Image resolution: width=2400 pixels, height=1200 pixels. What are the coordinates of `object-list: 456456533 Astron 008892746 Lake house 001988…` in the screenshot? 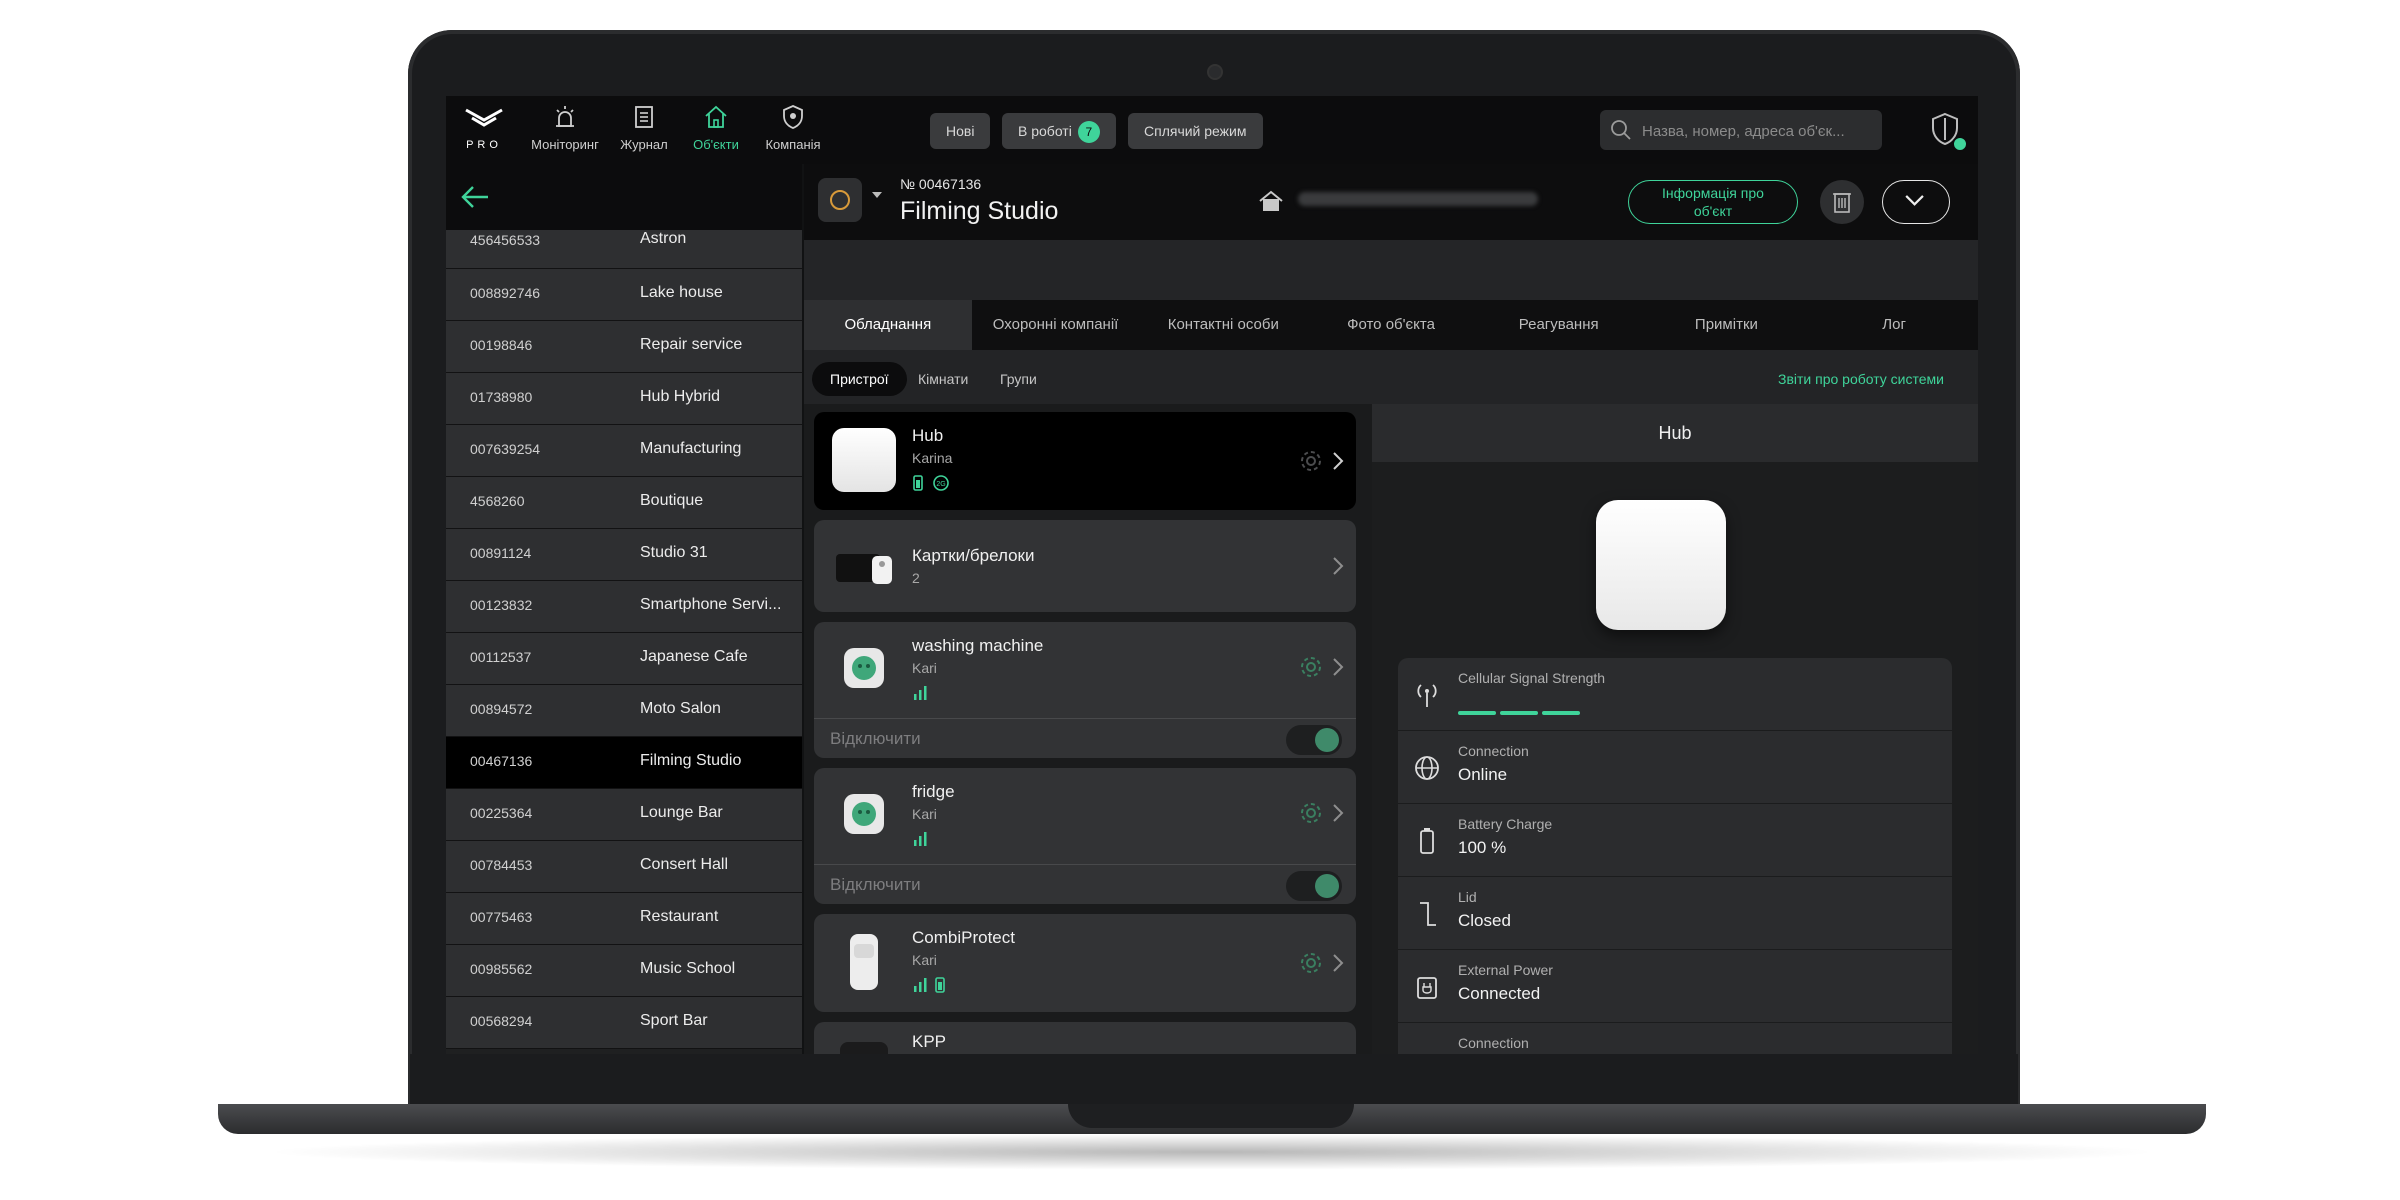 It's located at (624, 609).